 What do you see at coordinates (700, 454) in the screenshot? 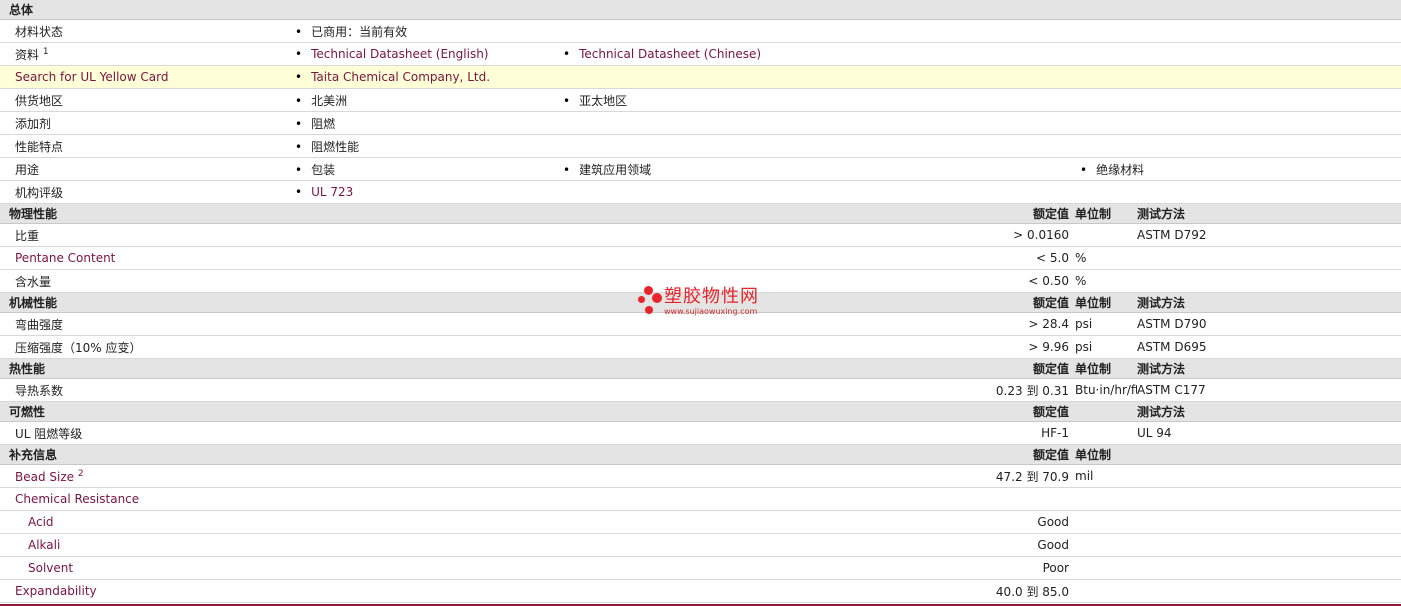
I see `section-header-supplemental: 补充信息 额定值 单位制` at bounding box center [700, 454].